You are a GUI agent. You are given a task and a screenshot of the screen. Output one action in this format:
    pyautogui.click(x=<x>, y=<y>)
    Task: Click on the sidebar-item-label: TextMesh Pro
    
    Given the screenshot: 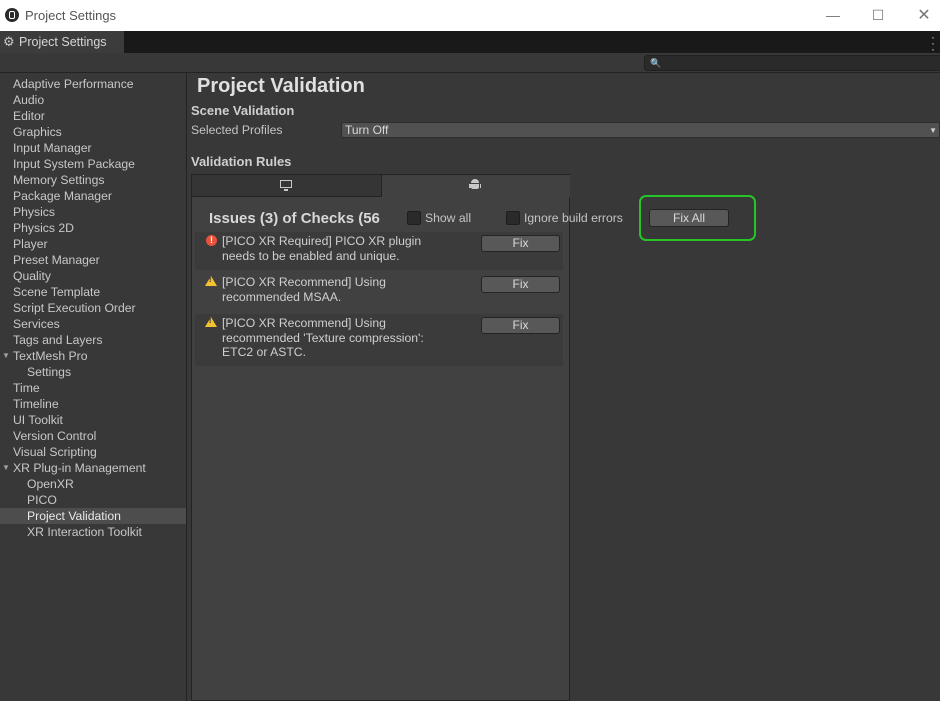 What is the action you would take?
    pyautogui.click(x=50, y=356)
    